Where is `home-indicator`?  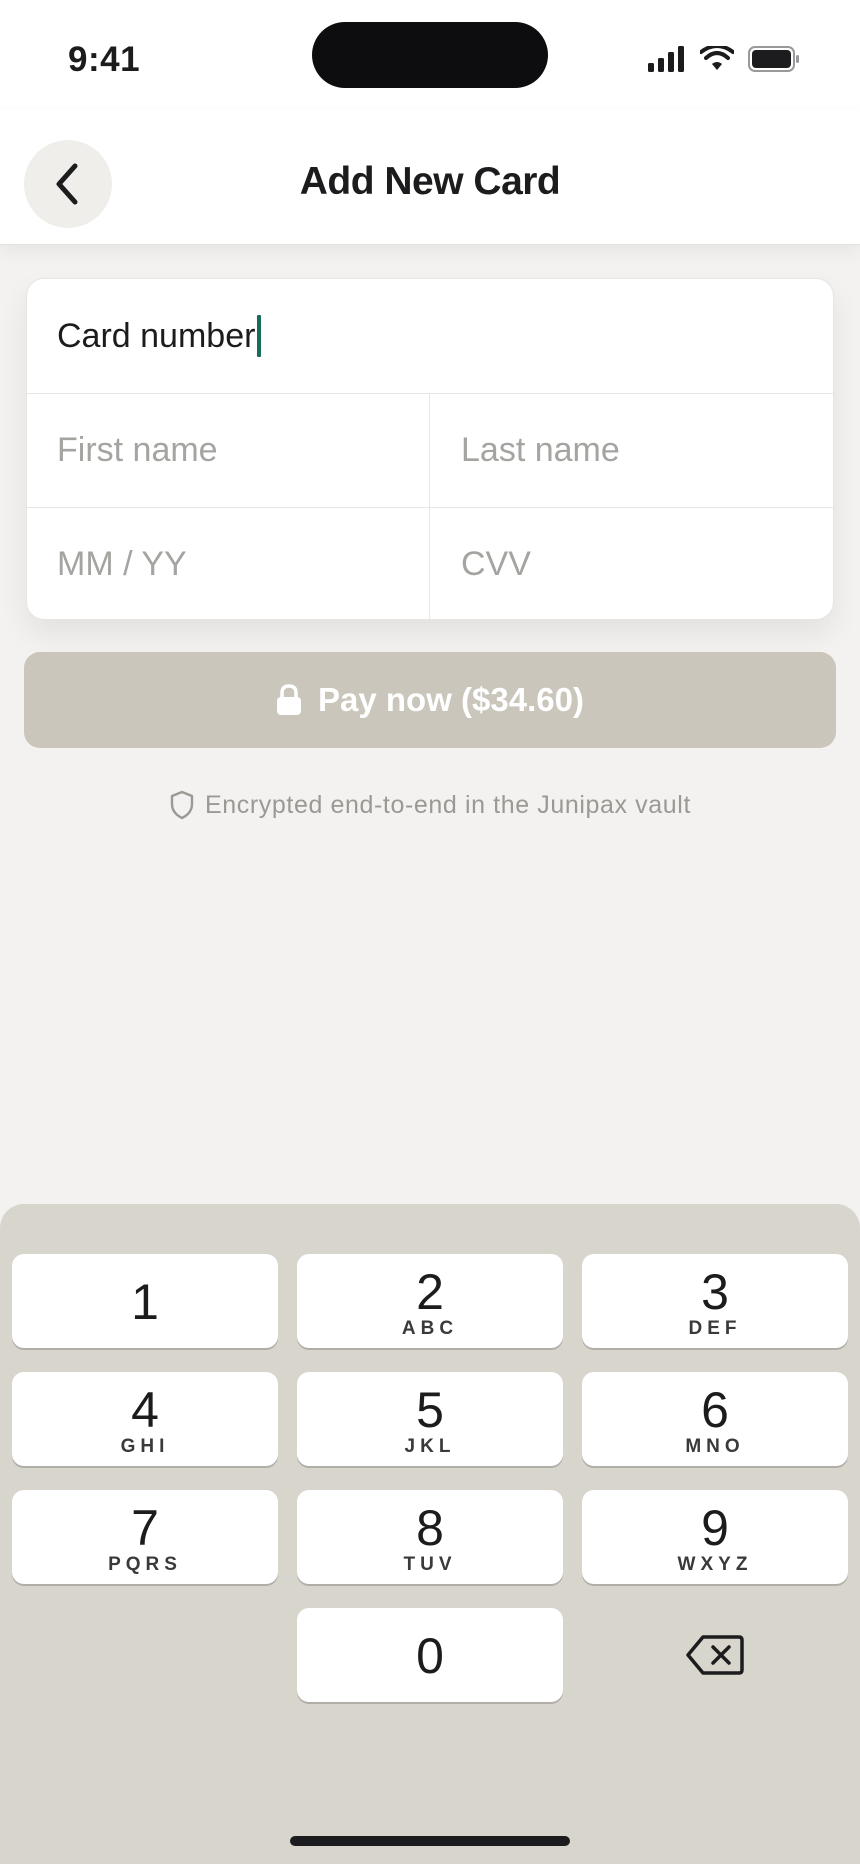 home-indicator is located at coordinates (430, 1841).